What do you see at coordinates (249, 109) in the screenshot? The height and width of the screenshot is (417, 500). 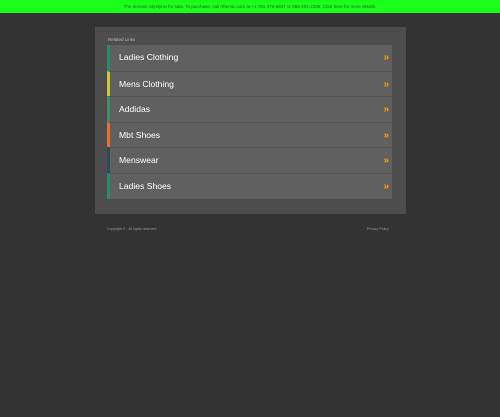 I see `related-link-addidas: Addidas »` at bounding box center [249, 109].